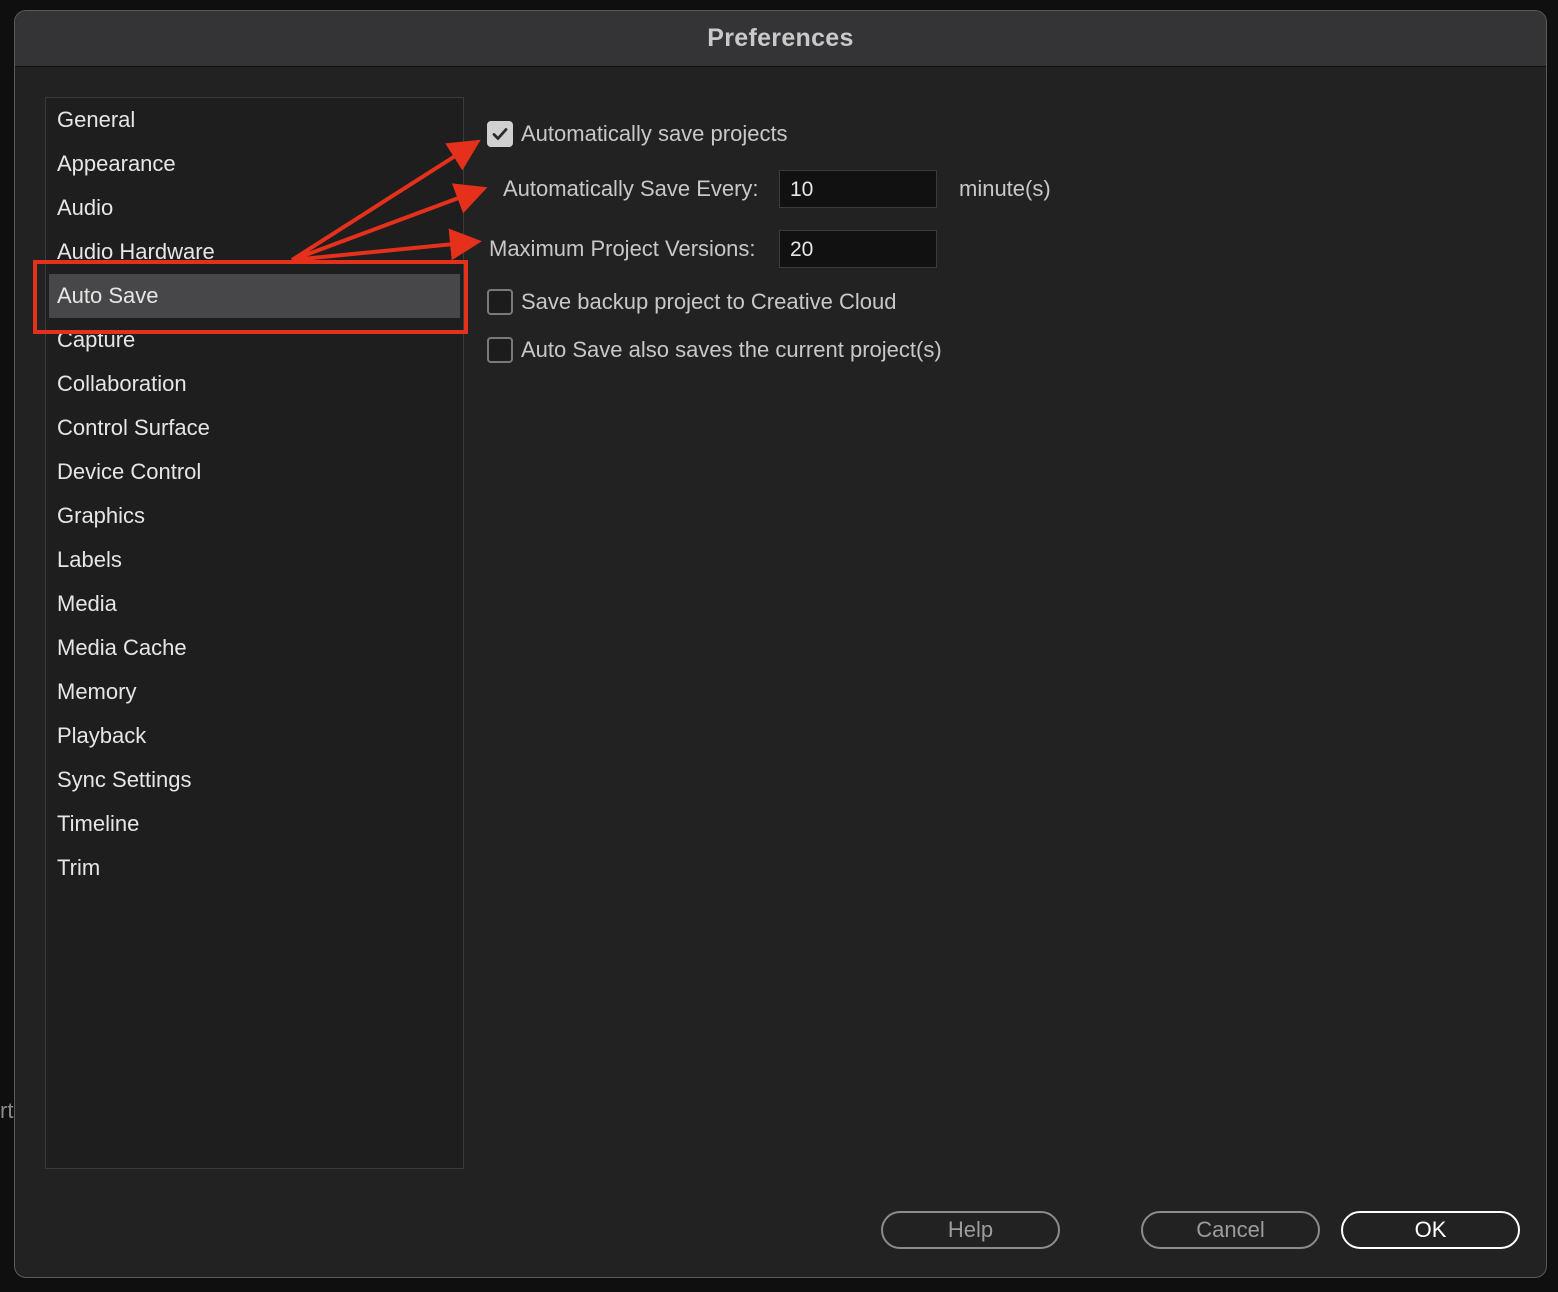 The image size is (1558, 1292). Describe the element at coordinates (622, 248) in the screenshot. I see `max-versions-label: Maximum Project Versions:` at that location.